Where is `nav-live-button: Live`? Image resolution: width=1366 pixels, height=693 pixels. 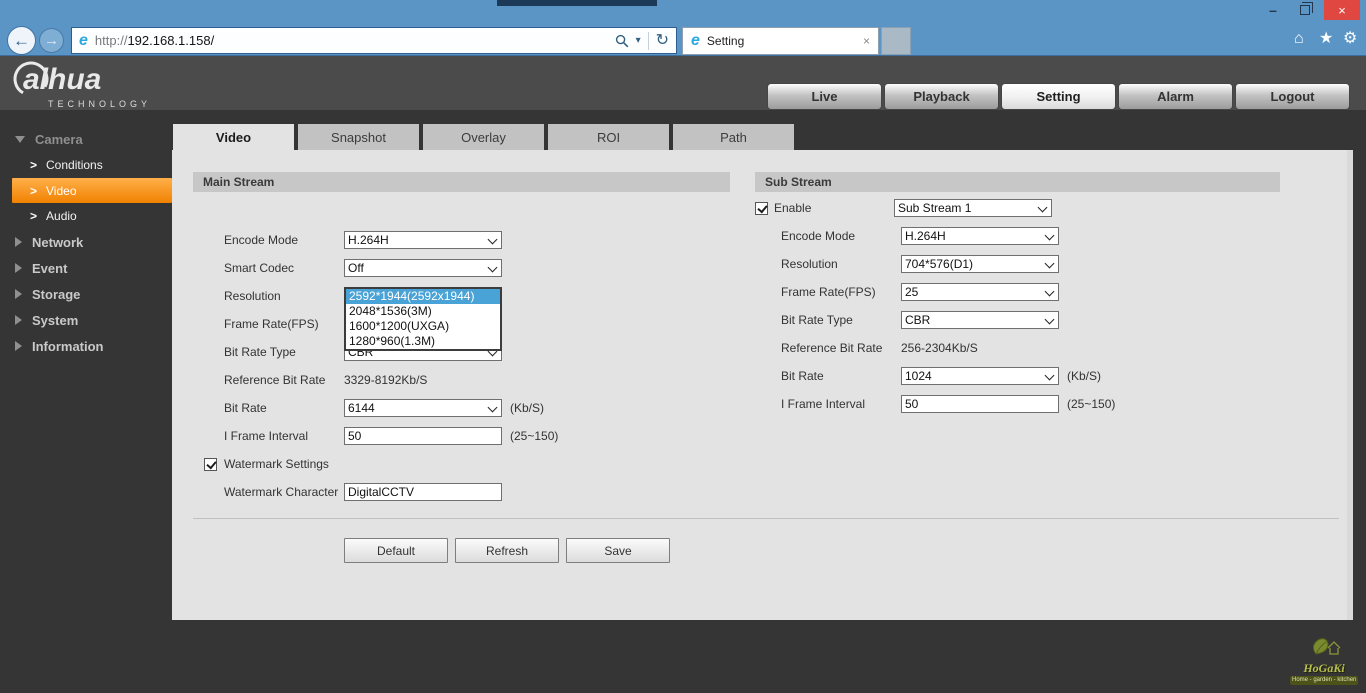
nav-live-button: Live is located at coordinates (824, 96).